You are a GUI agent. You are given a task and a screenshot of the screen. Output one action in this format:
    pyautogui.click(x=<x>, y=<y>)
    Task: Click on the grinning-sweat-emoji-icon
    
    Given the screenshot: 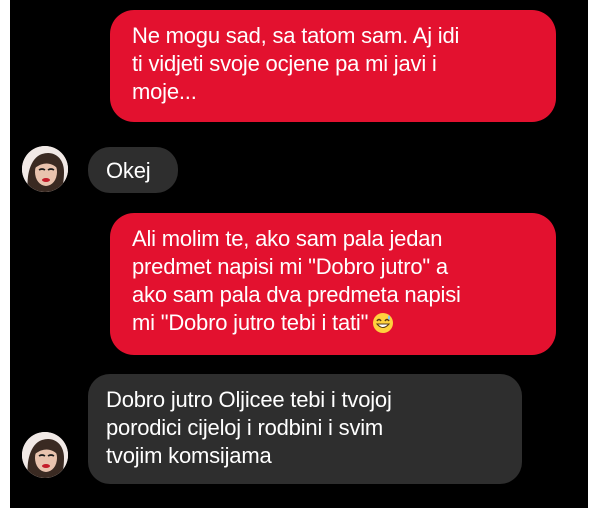 What is the action you would take?
    pyautogui.click(x=383, y=323)
    